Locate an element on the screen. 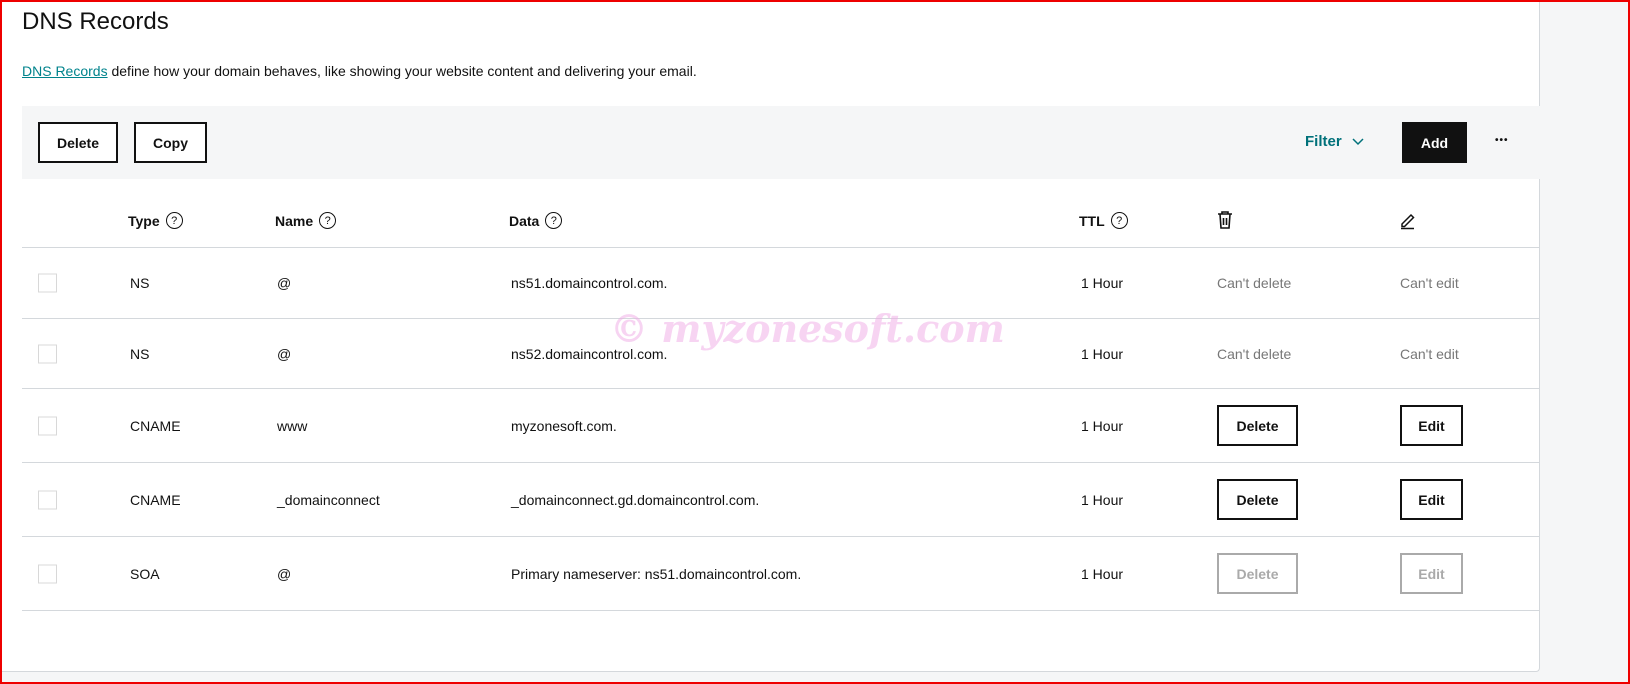 This screenshot has height=684, width=1630. watermark: © myzonesoft.com is located at coordinates (807, 328).